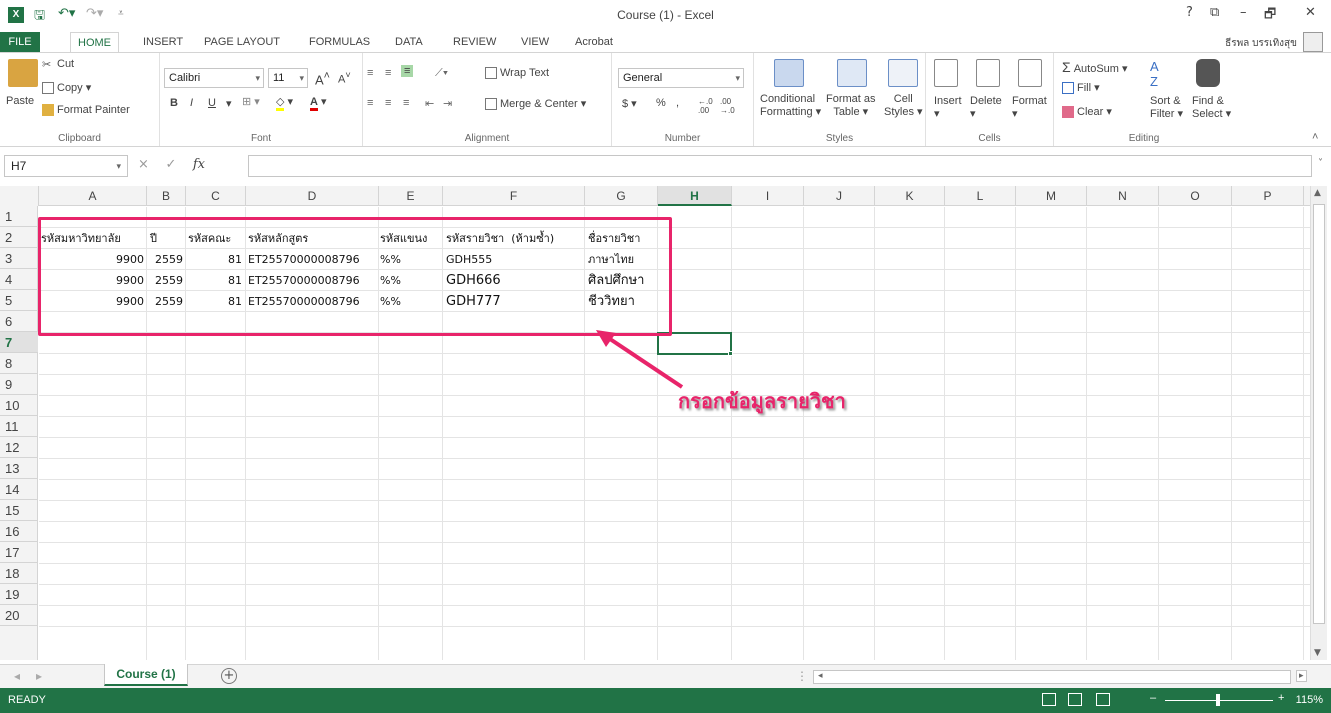 The image size is (1331, 713). Describe the element at coordinates (517, 73) in the screenshot. I see `wrap-text-button: Wrap Text` at that location.